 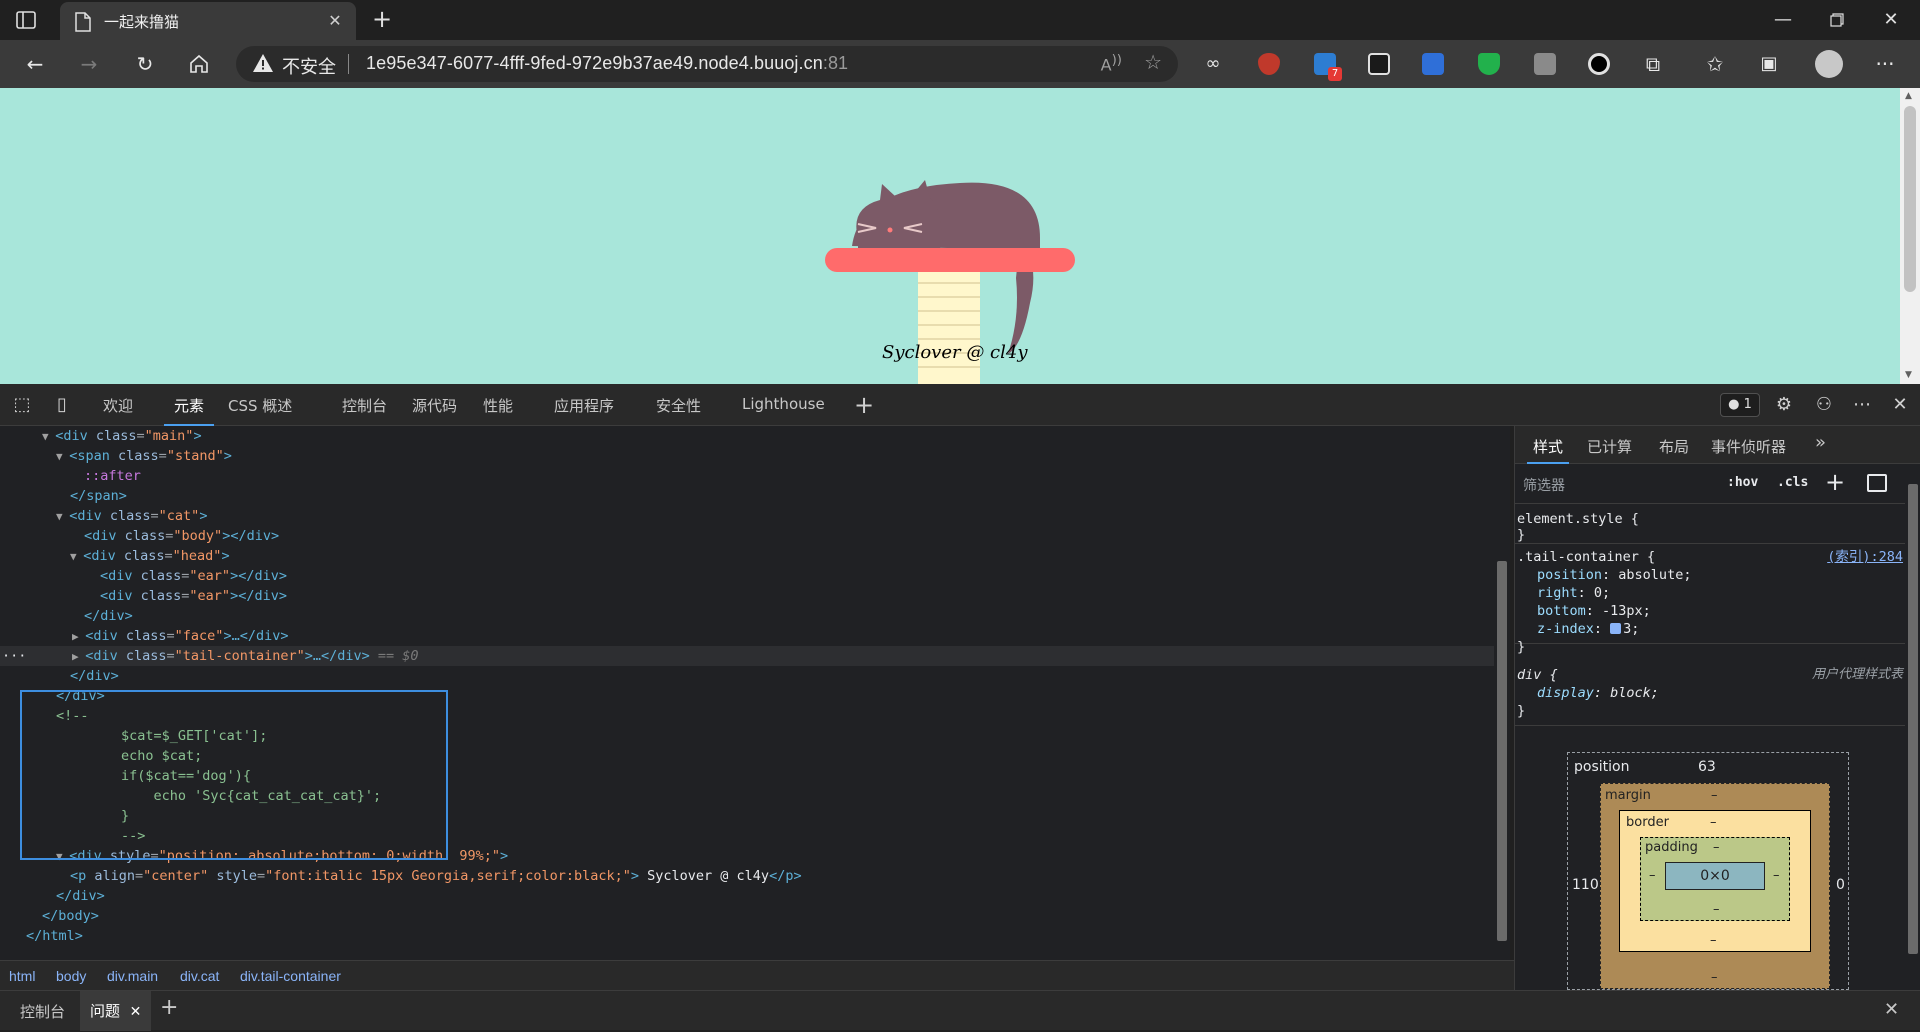 What do you see at coordinates (1740, 405) in the screenshot?
I see `issues-badge: ● 1` at bounding box center [1740, 405].